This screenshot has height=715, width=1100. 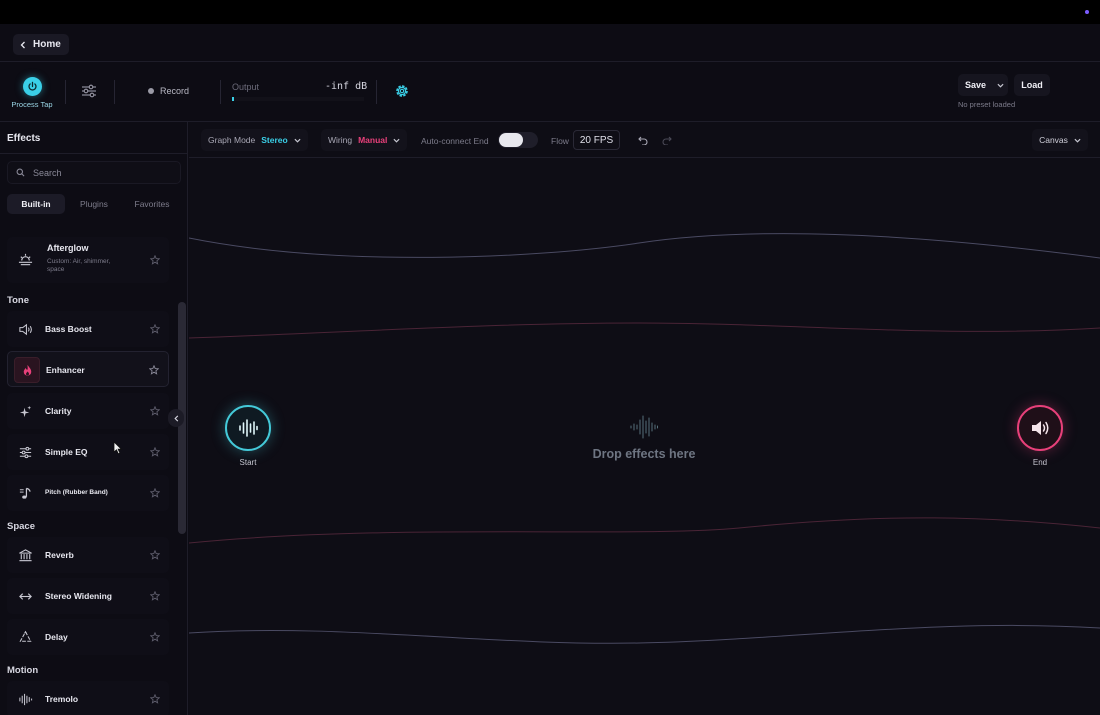 I want to click on graph-mode-select: Graph Mode Stereo, so click(x=254, y=140).